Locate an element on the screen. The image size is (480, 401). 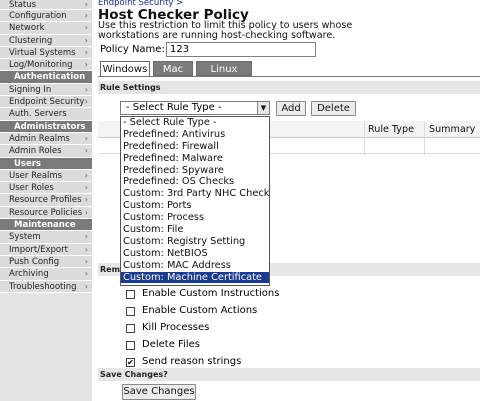
dropdown-option: Predefined: Spyware is located at coordinates (195, 171).